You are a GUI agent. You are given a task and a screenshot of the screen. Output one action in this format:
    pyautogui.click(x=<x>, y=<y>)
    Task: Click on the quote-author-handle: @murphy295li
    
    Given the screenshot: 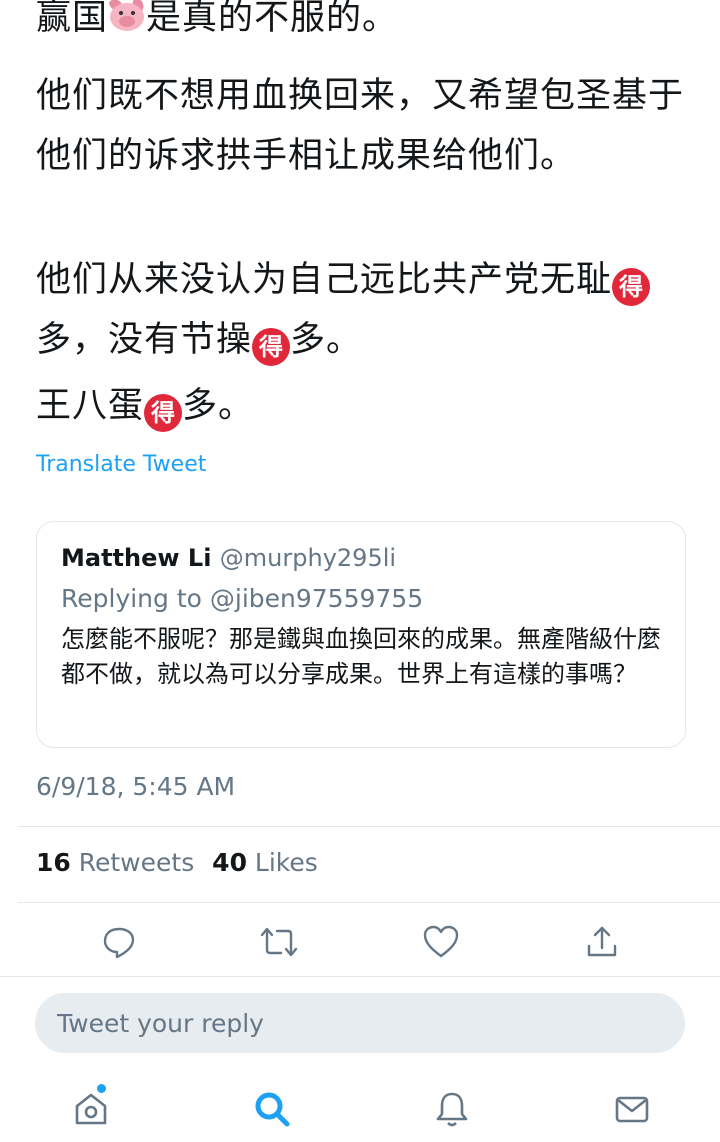 What is the action you would take?
    pyautogui.click(x=308, y=558)
    